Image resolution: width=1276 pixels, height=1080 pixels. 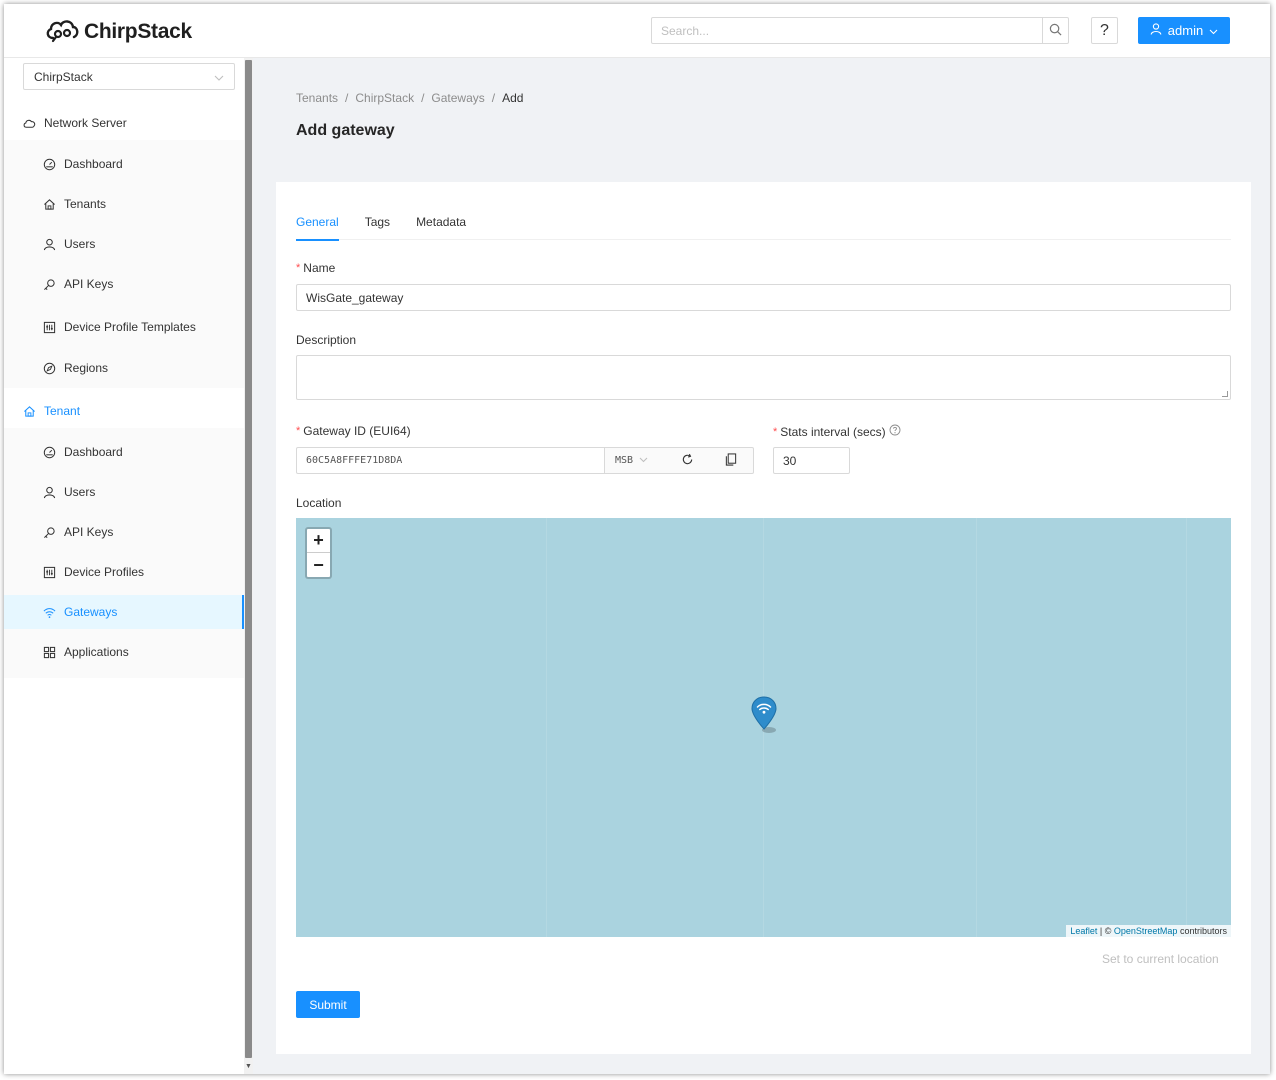 What do you see at coordinates (353, 431) in the screenshot?
I see `gateway-id-label: * Gateway ID (EUI64)` at bounding box center [353, 431].